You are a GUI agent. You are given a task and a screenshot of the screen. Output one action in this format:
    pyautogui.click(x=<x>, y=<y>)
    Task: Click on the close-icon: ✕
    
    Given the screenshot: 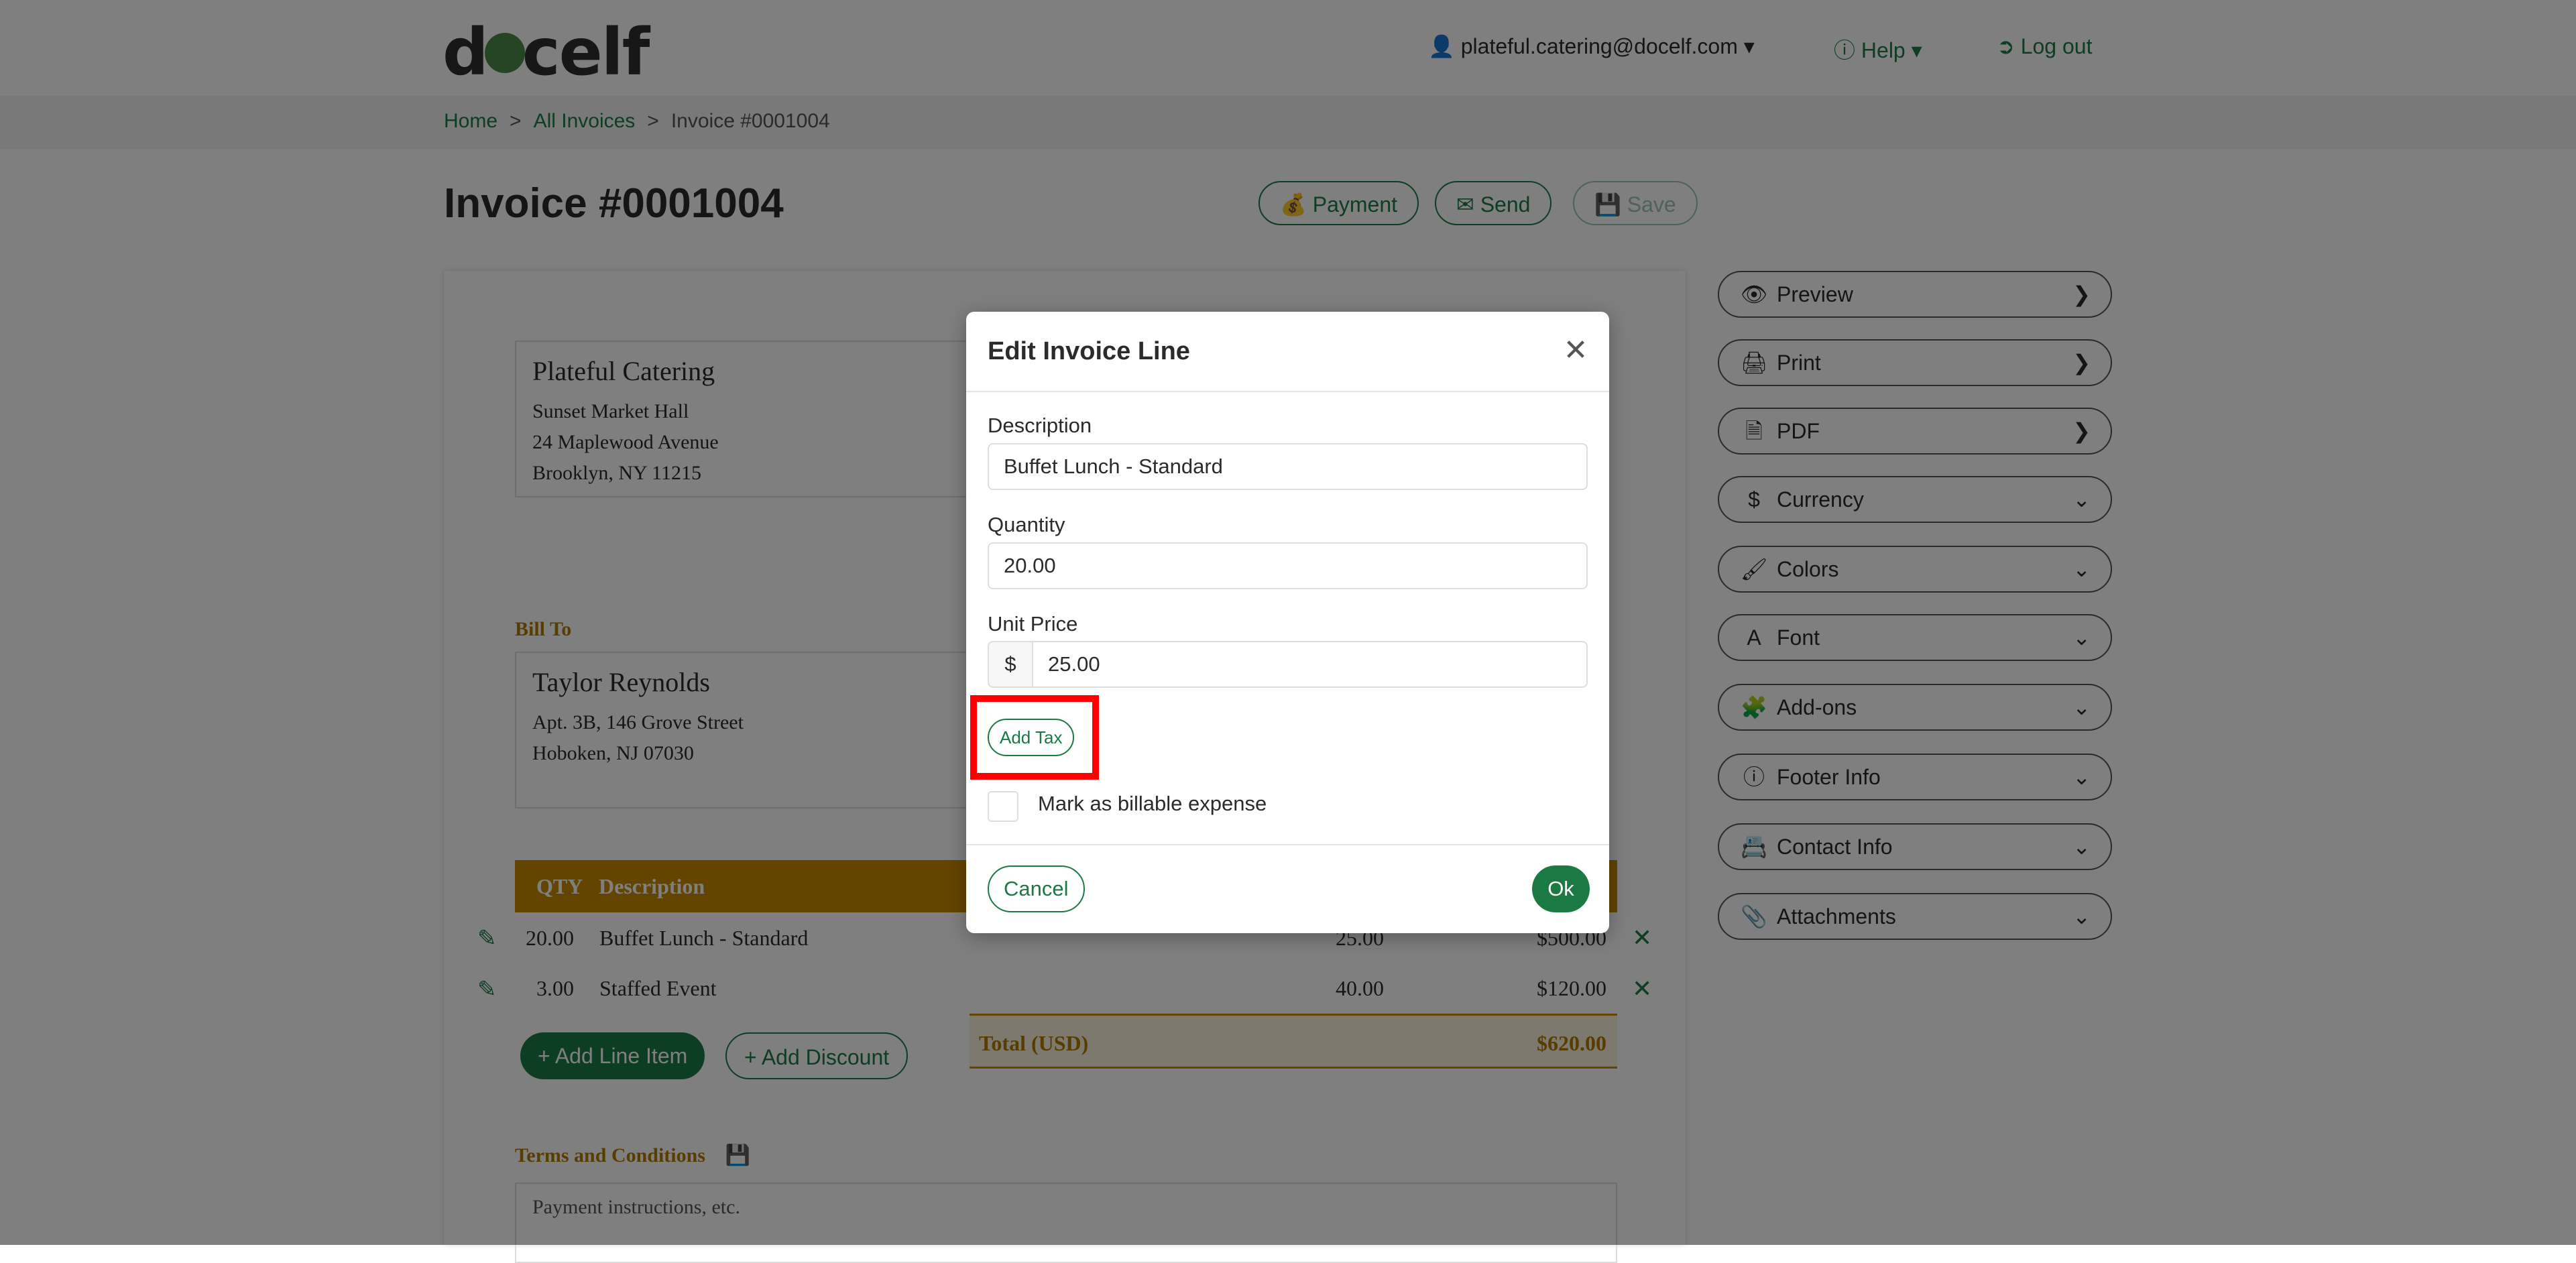 What is the action you would take?
    pyautogui.click(x=1575, y=350)
    